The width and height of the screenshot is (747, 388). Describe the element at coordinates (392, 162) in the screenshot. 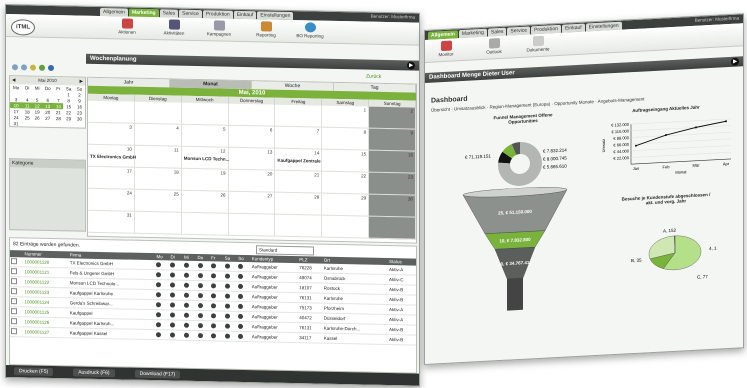

I see `calendar-cell: 16` at that location.